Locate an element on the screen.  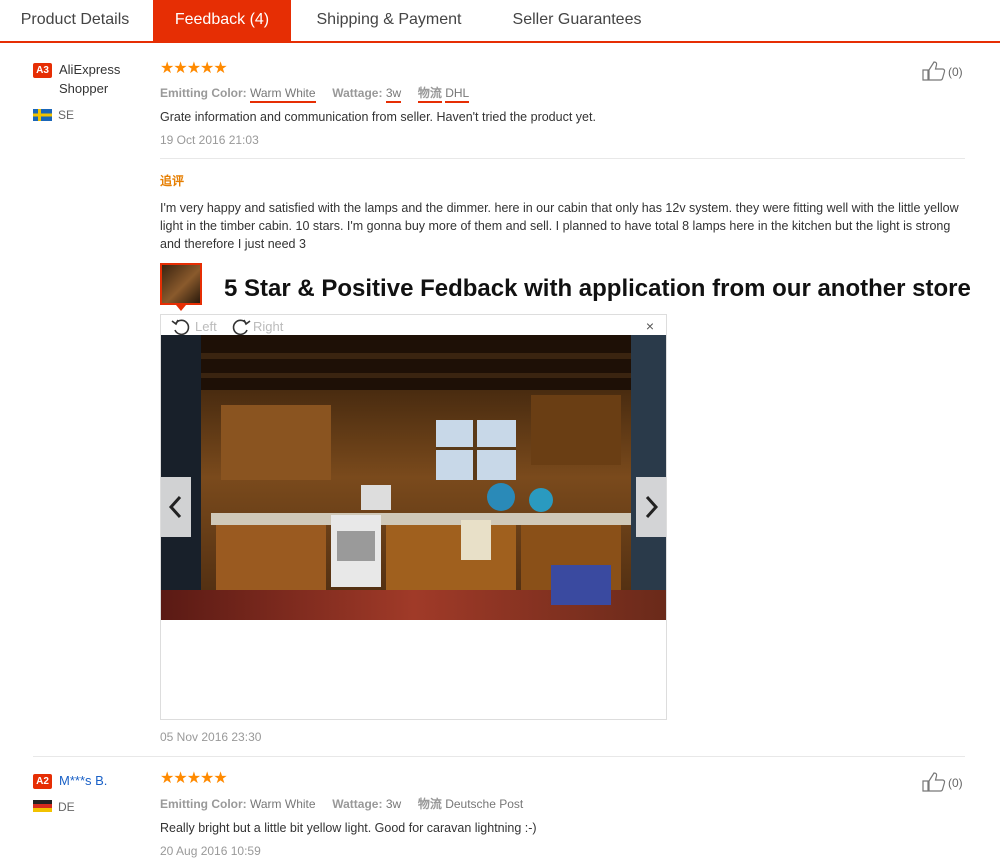
buyer-level-badge: A2 is located at coordinates (42, 781).